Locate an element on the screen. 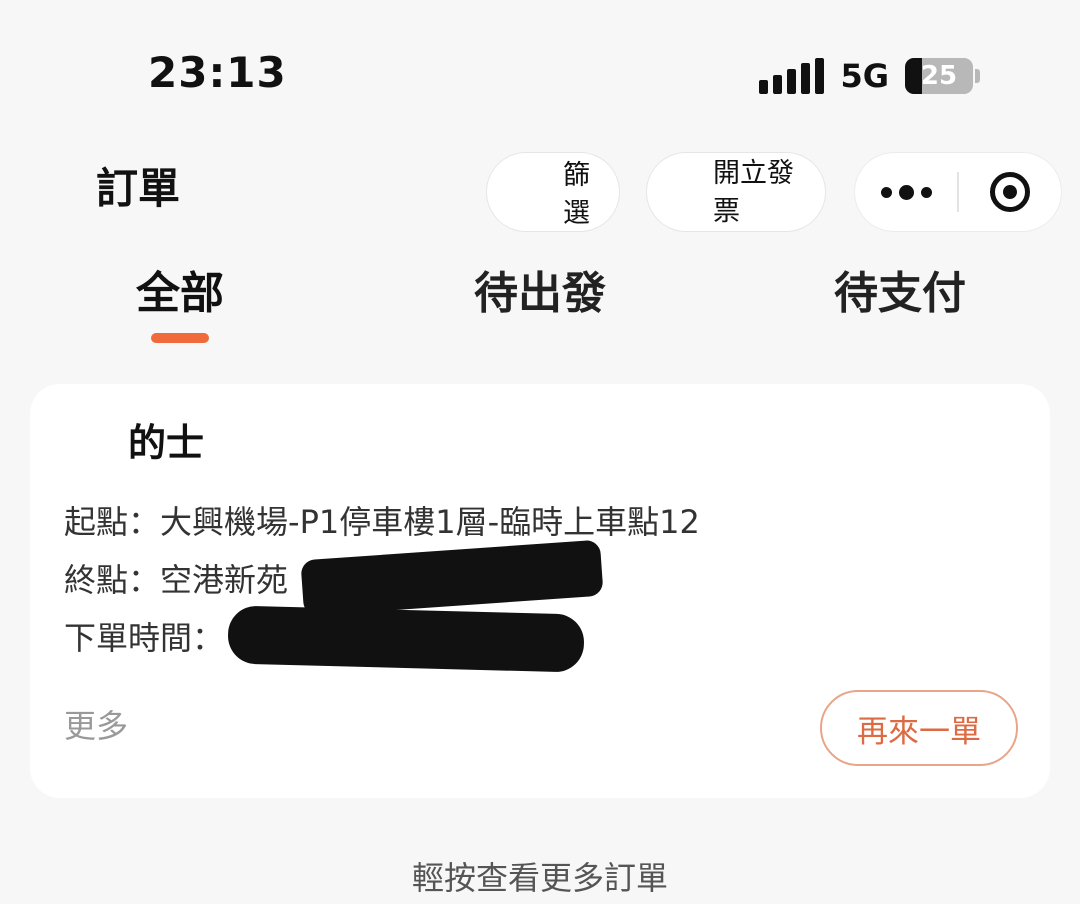  destination-label: 終點： is located at coordinates (112, 580).